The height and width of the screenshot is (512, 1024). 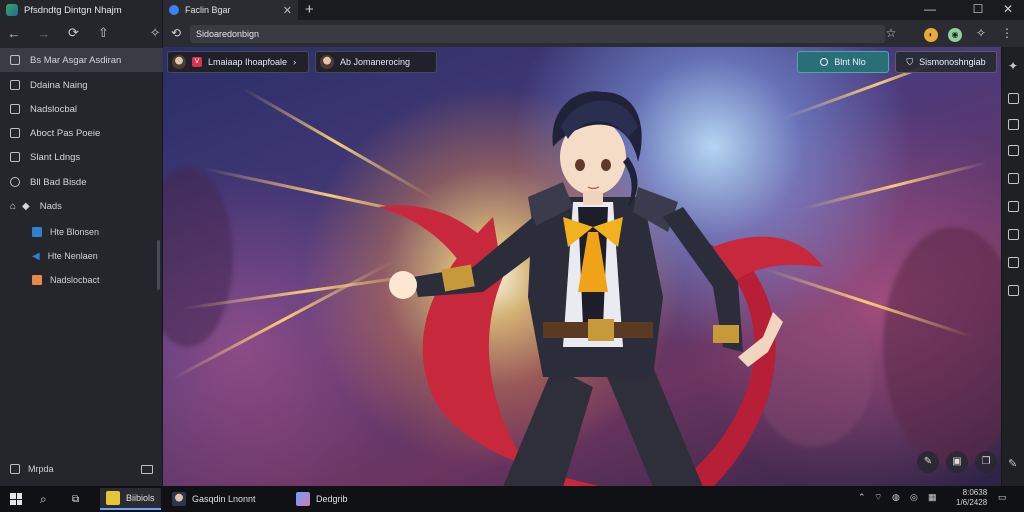 What do you see at coordinates (891, 33) in the screenshot?
I see `star-icon: ☆` at bounding box center [891, 33].